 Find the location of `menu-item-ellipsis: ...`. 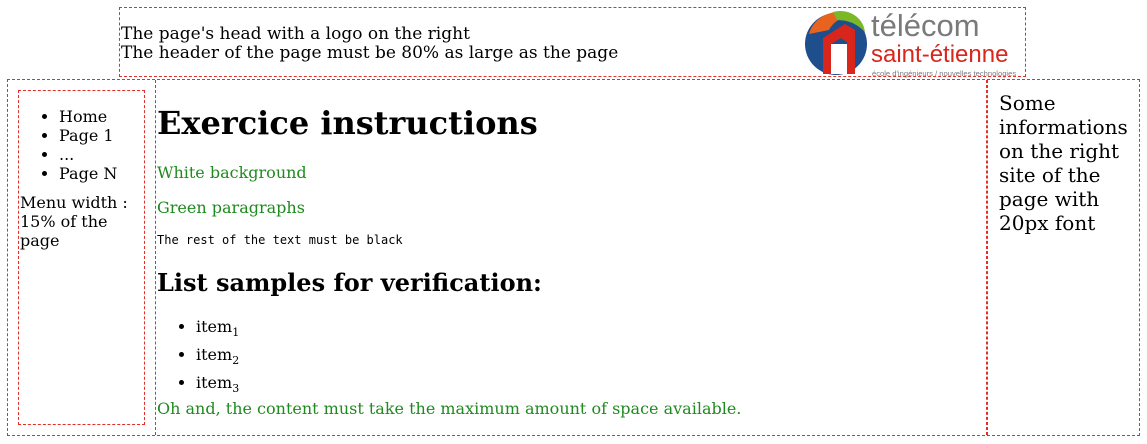

menu-item-ellipsis: ... is located at coordinates (101, 154).